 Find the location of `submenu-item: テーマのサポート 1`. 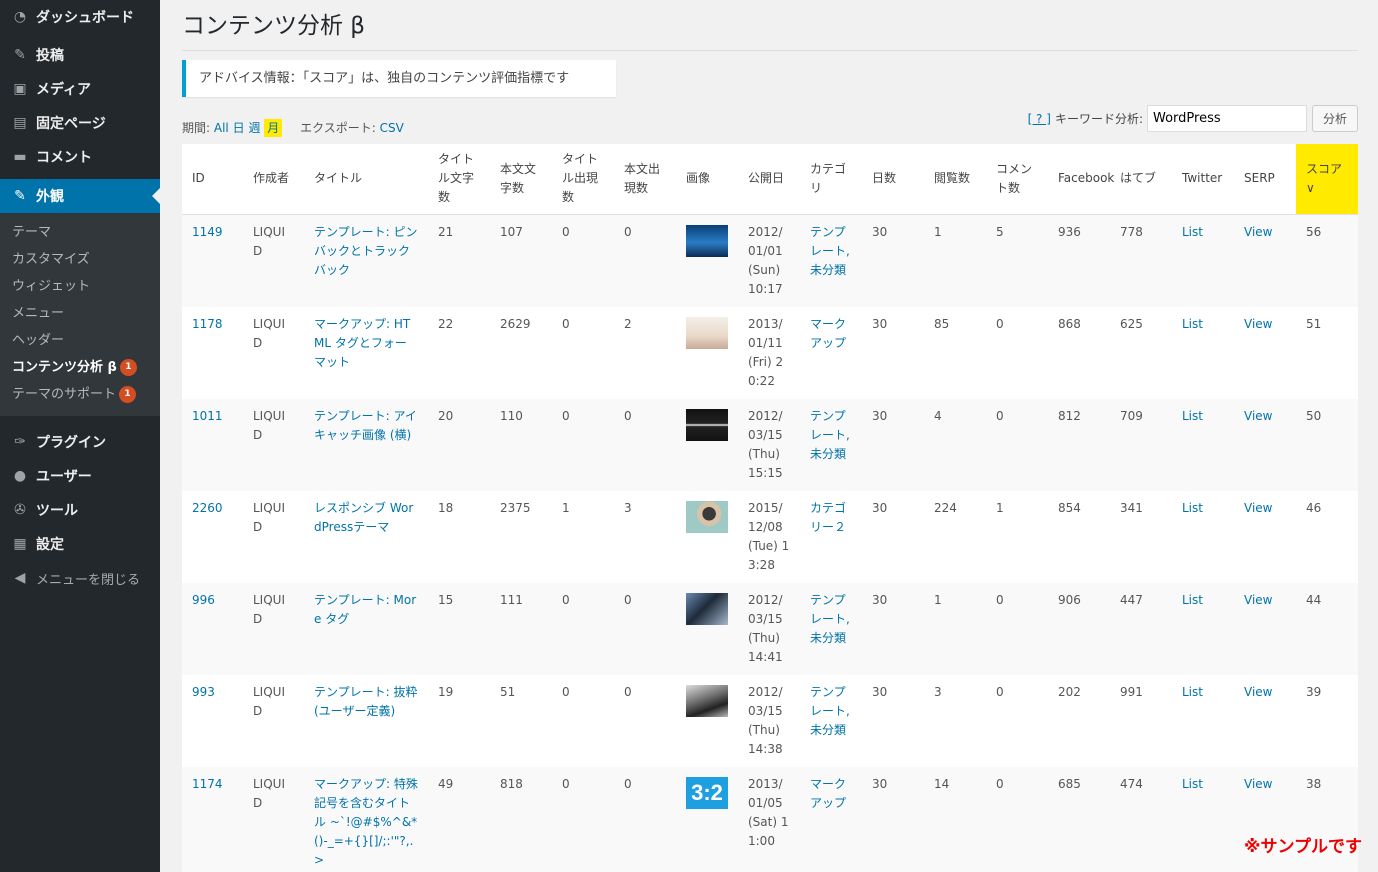

submenu-item: テーマのサポート 1 is located at coordinates (80, 394).